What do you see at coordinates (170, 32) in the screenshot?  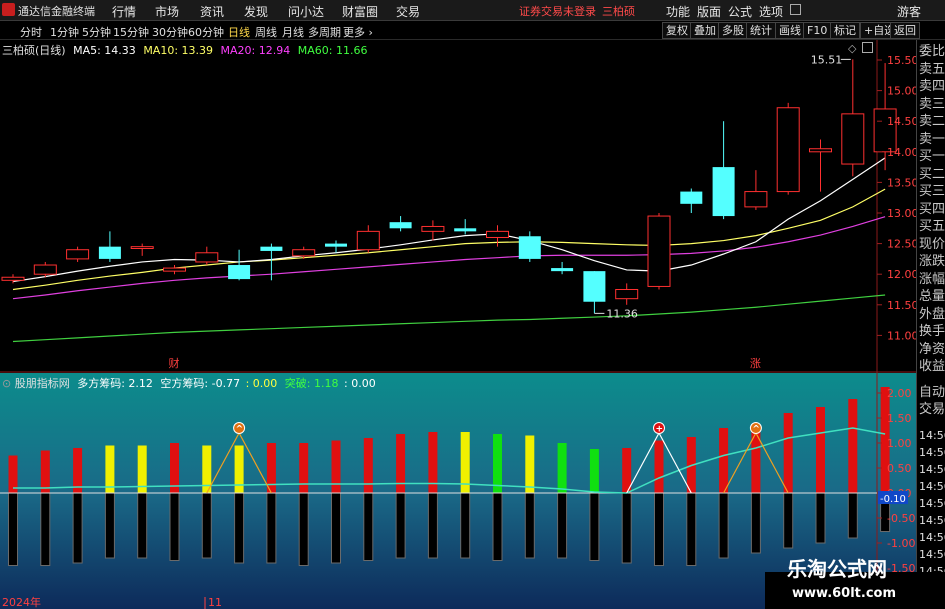 I see `period-30min: 30分钟` at bounding box center [170, 32].